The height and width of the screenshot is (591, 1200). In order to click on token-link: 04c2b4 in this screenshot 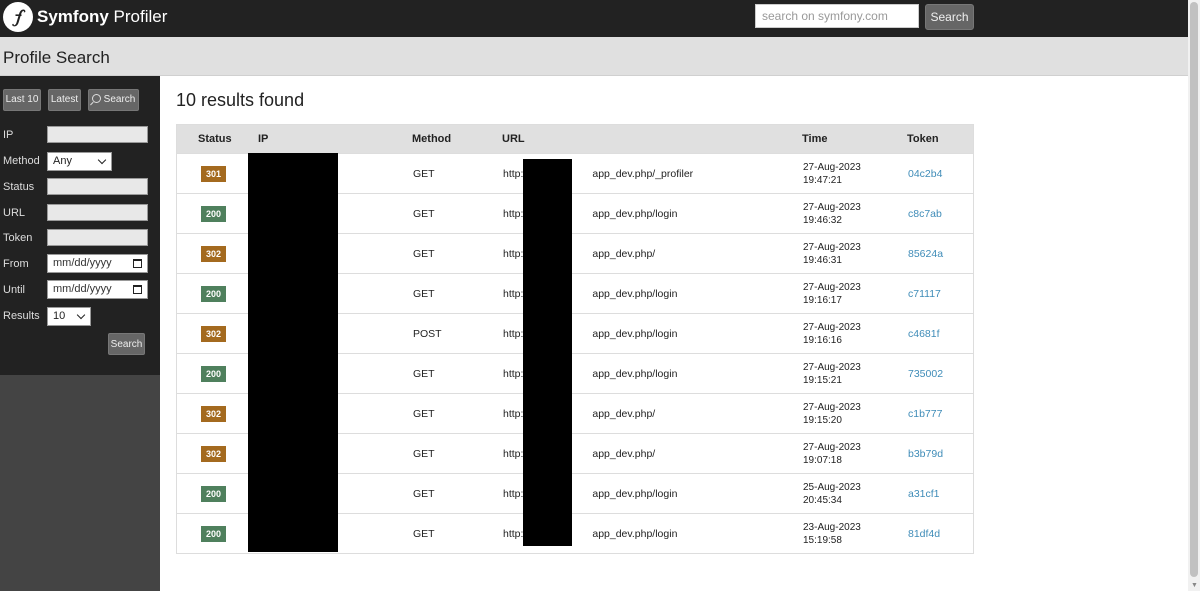, I will do `click(925, 174)`.